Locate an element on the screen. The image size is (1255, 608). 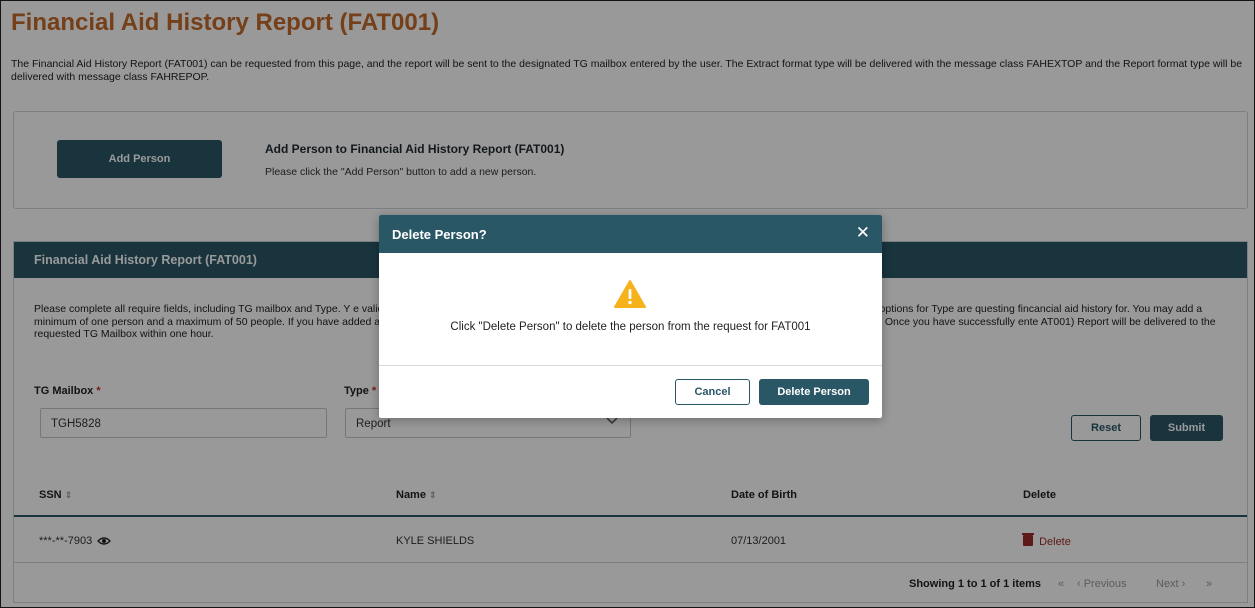
close-icon: ✕ is located at coordinates (863, 233).